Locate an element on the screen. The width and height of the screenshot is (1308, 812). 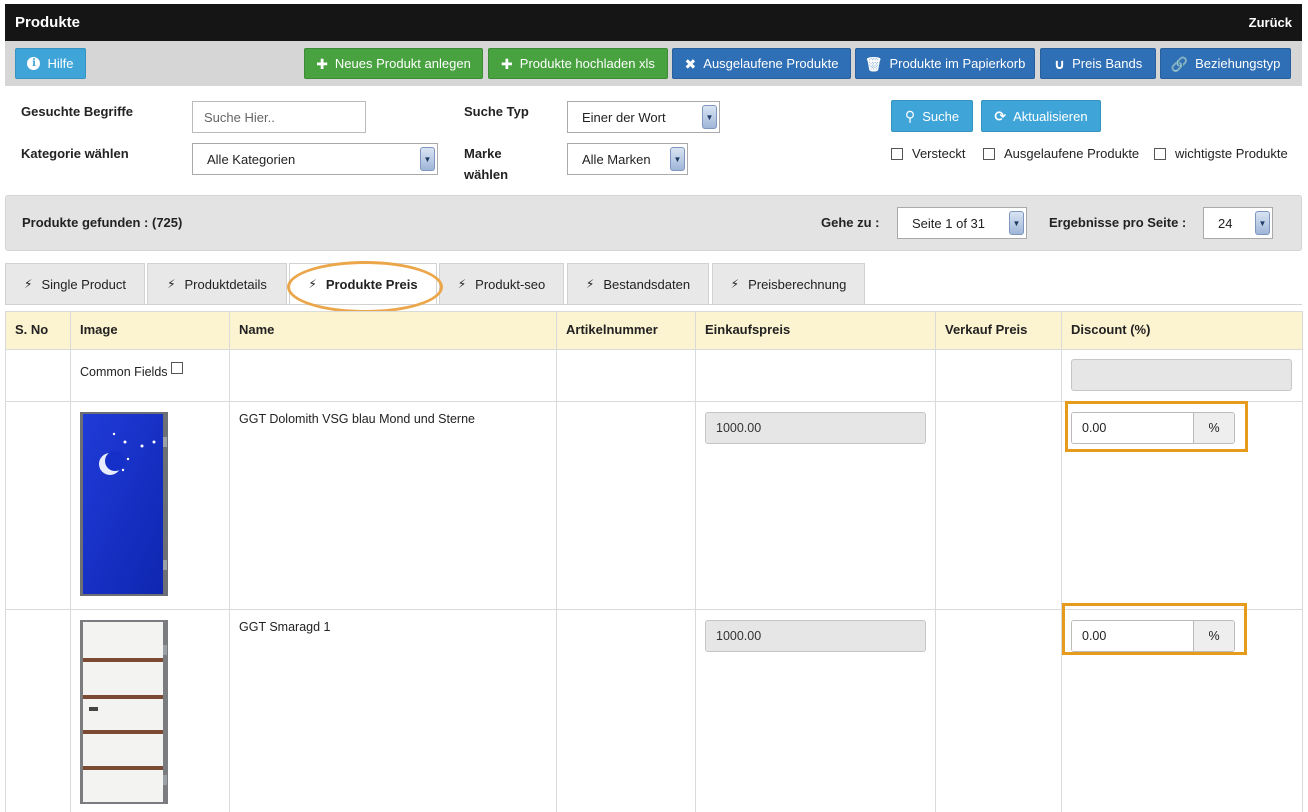
search-icon: ⚲ is located at coordinates (910, 116).